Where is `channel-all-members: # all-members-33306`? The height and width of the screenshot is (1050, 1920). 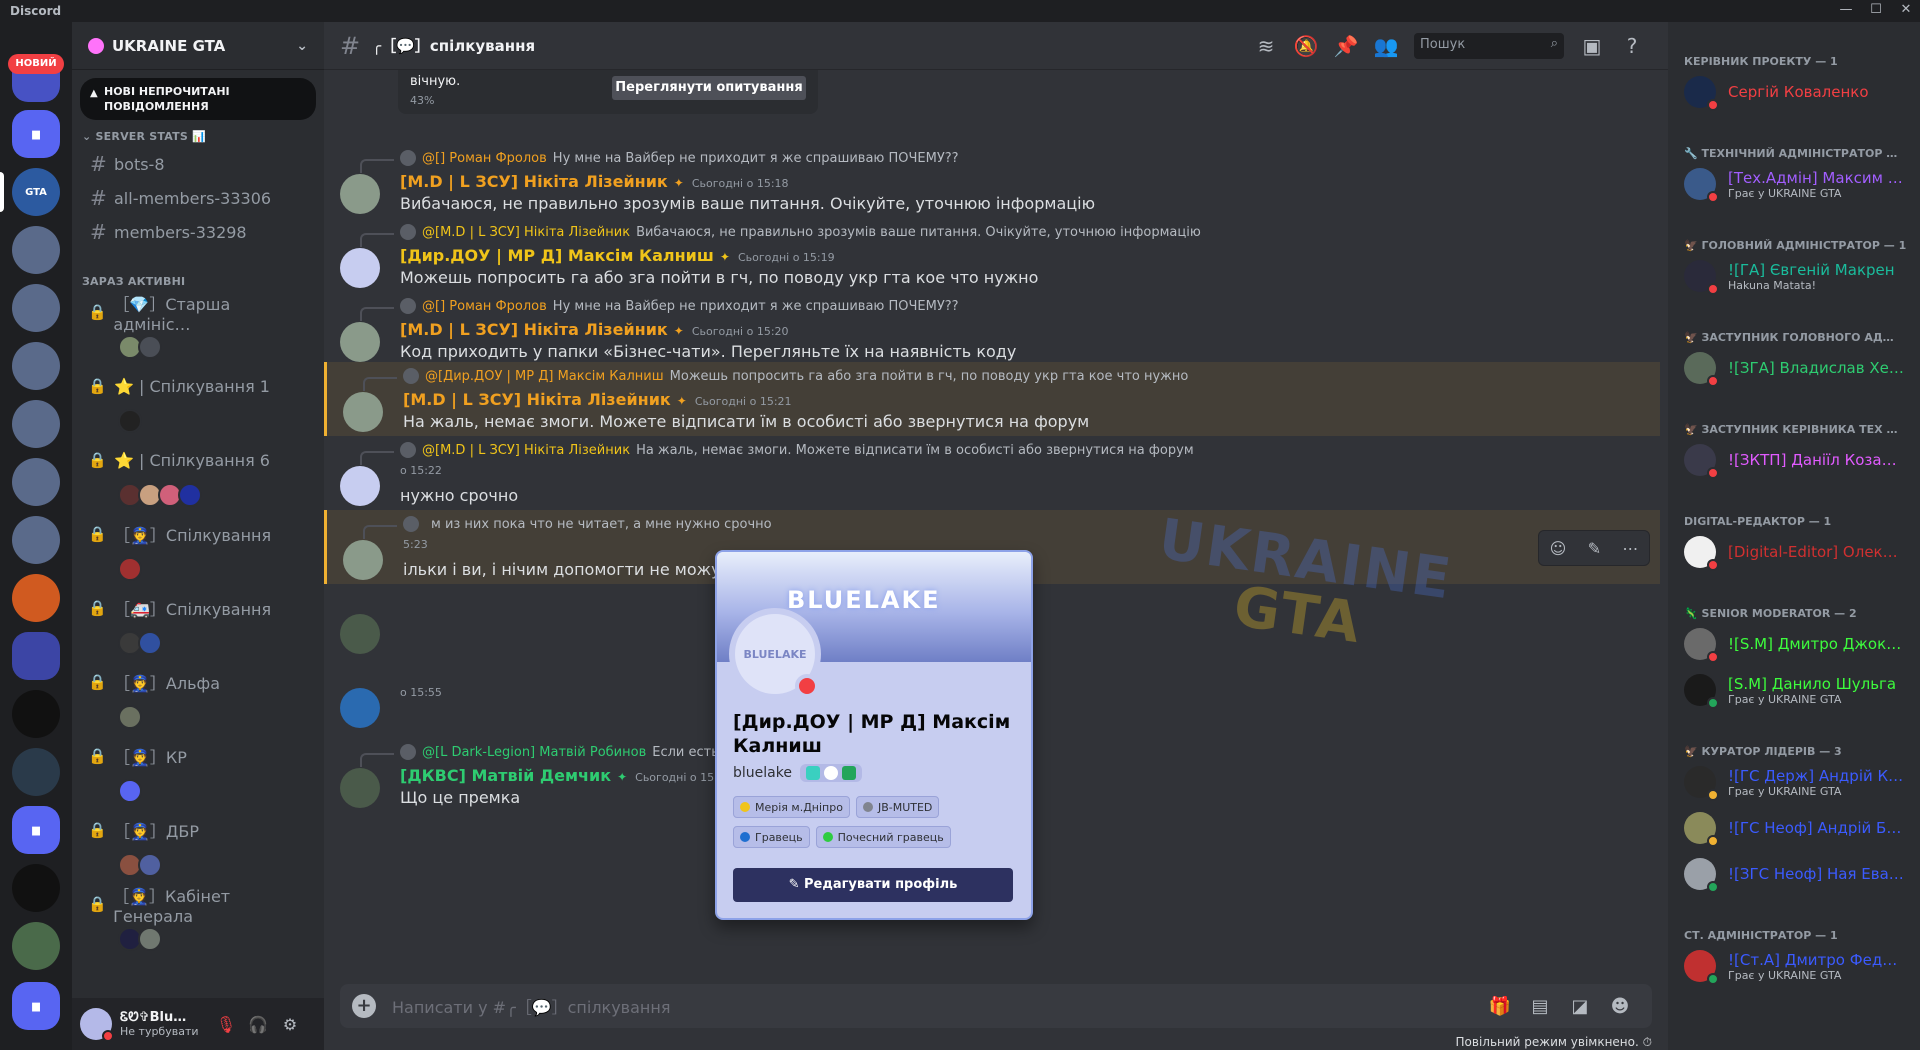 channel-all-members: # all-members-33306 is located at coordinates (198, 198).